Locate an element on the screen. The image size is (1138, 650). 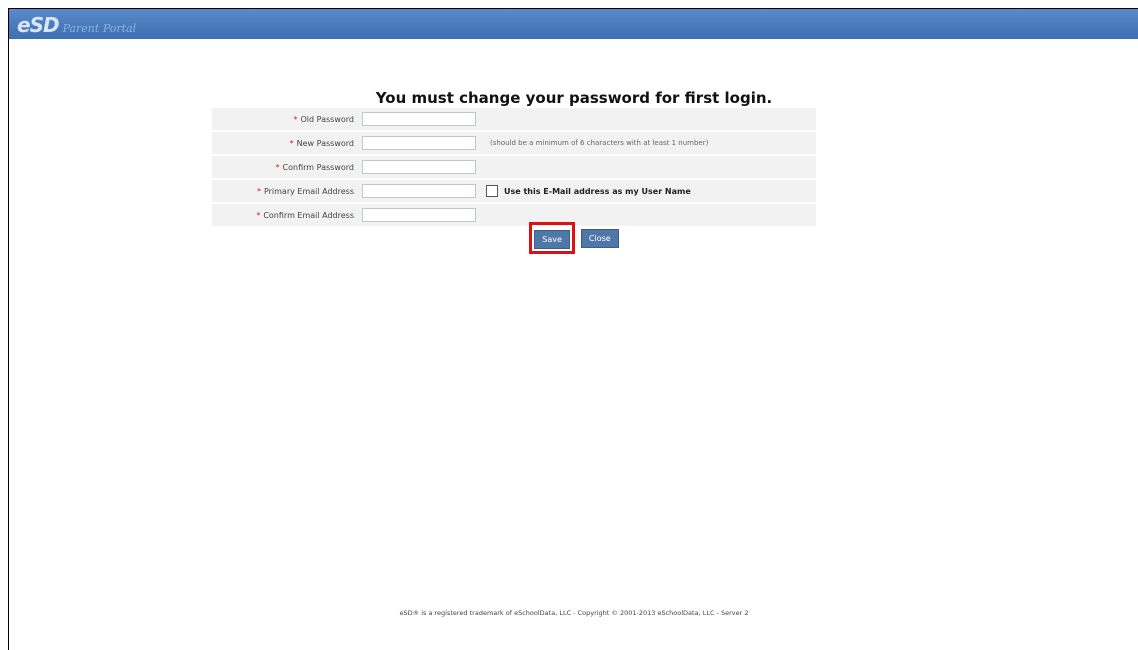
close-button: Close is located at coordinates (599, 238).